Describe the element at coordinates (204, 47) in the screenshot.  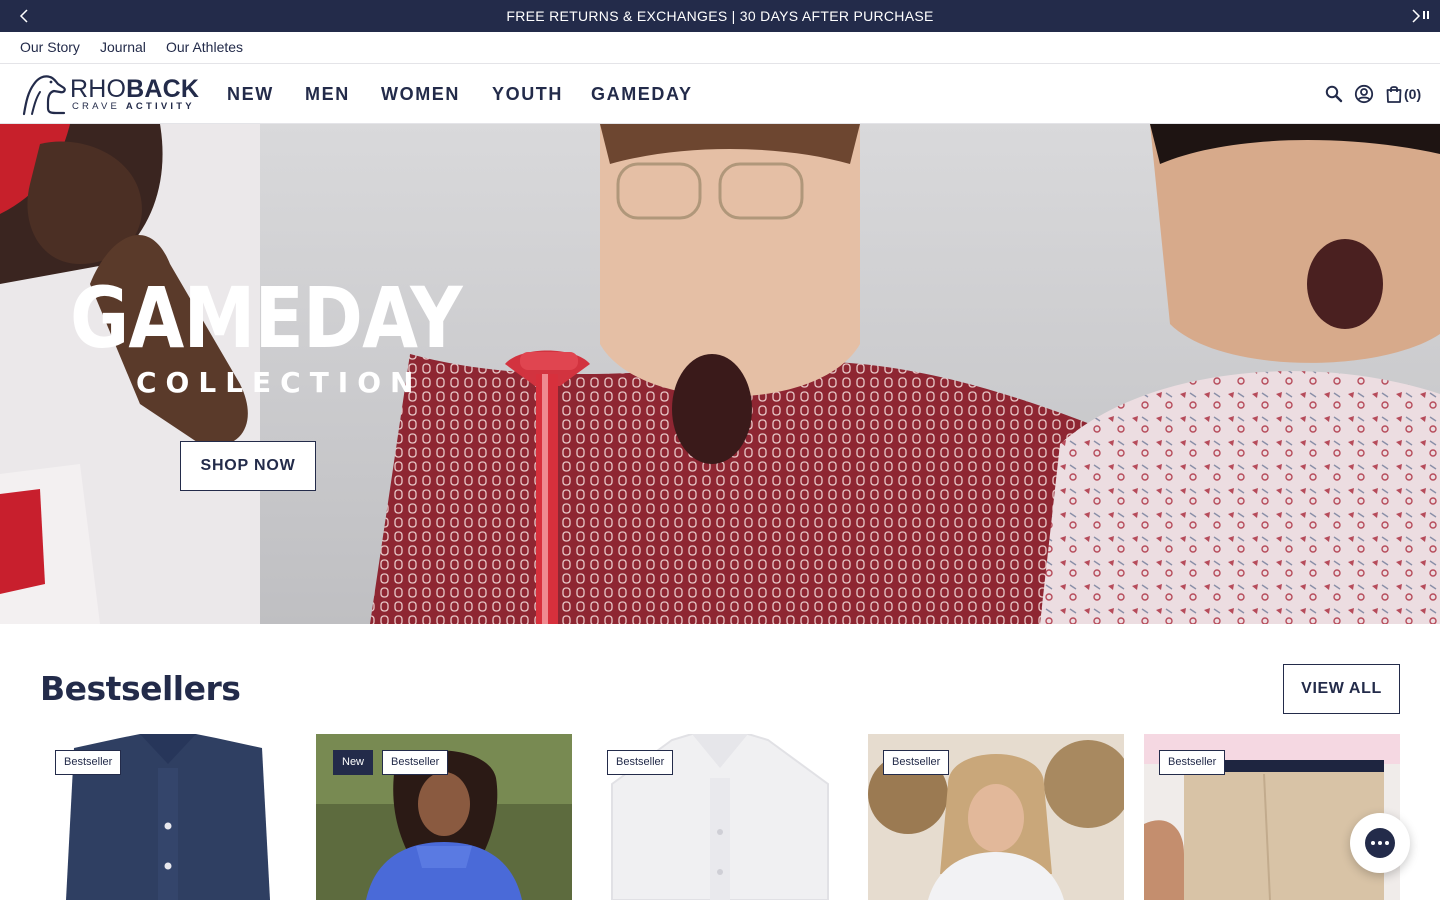
I see `utility-link-our-athletes: Our Athletes` at that location.